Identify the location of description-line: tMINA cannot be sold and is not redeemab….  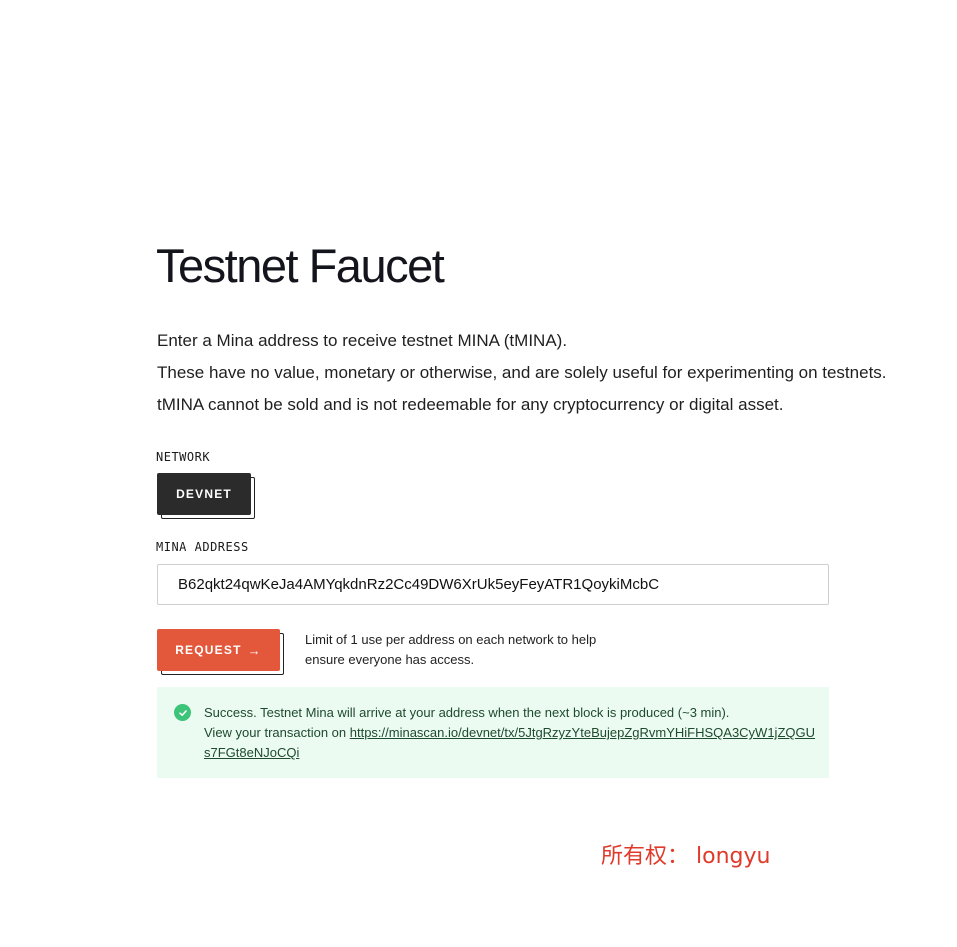
(470, 404).